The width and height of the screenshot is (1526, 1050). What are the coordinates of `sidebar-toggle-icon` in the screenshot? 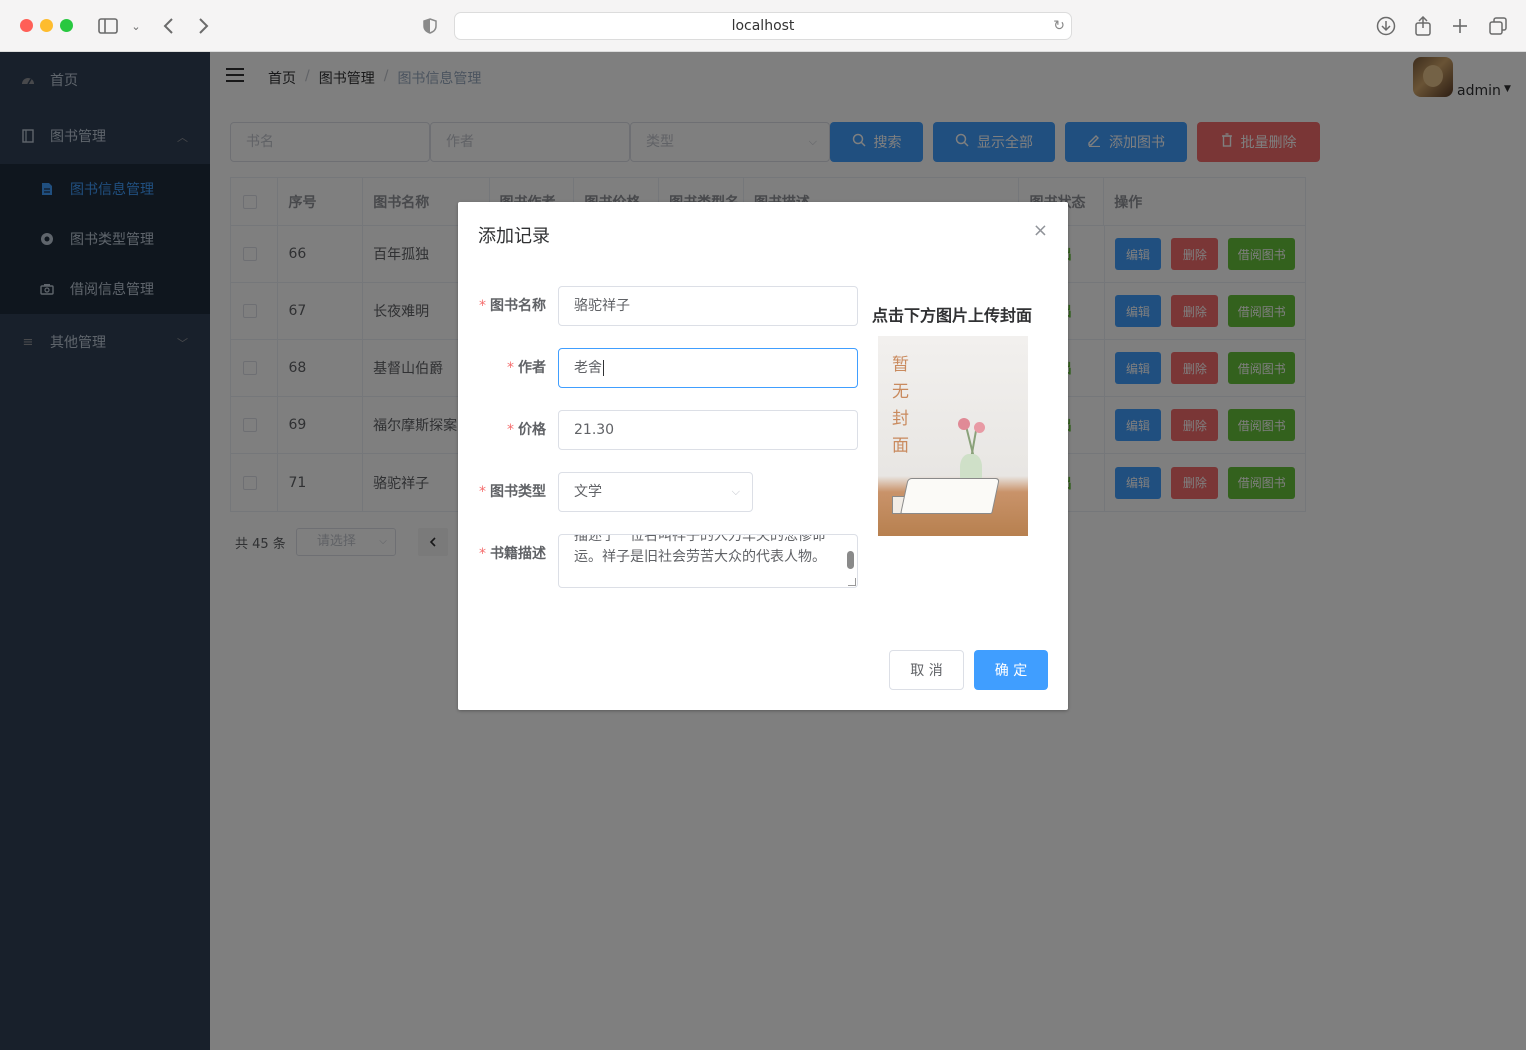 It's located at (108, 26).